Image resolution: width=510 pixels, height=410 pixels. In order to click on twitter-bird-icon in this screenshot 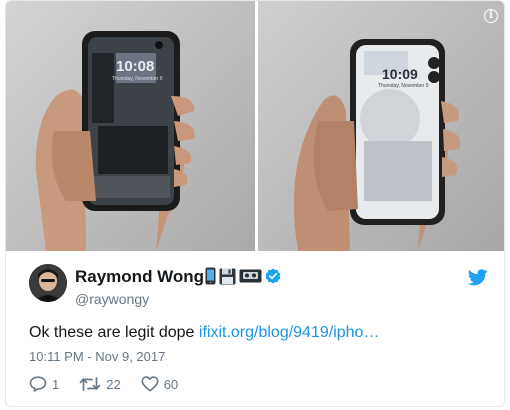, I will do `click(478, 277)`.